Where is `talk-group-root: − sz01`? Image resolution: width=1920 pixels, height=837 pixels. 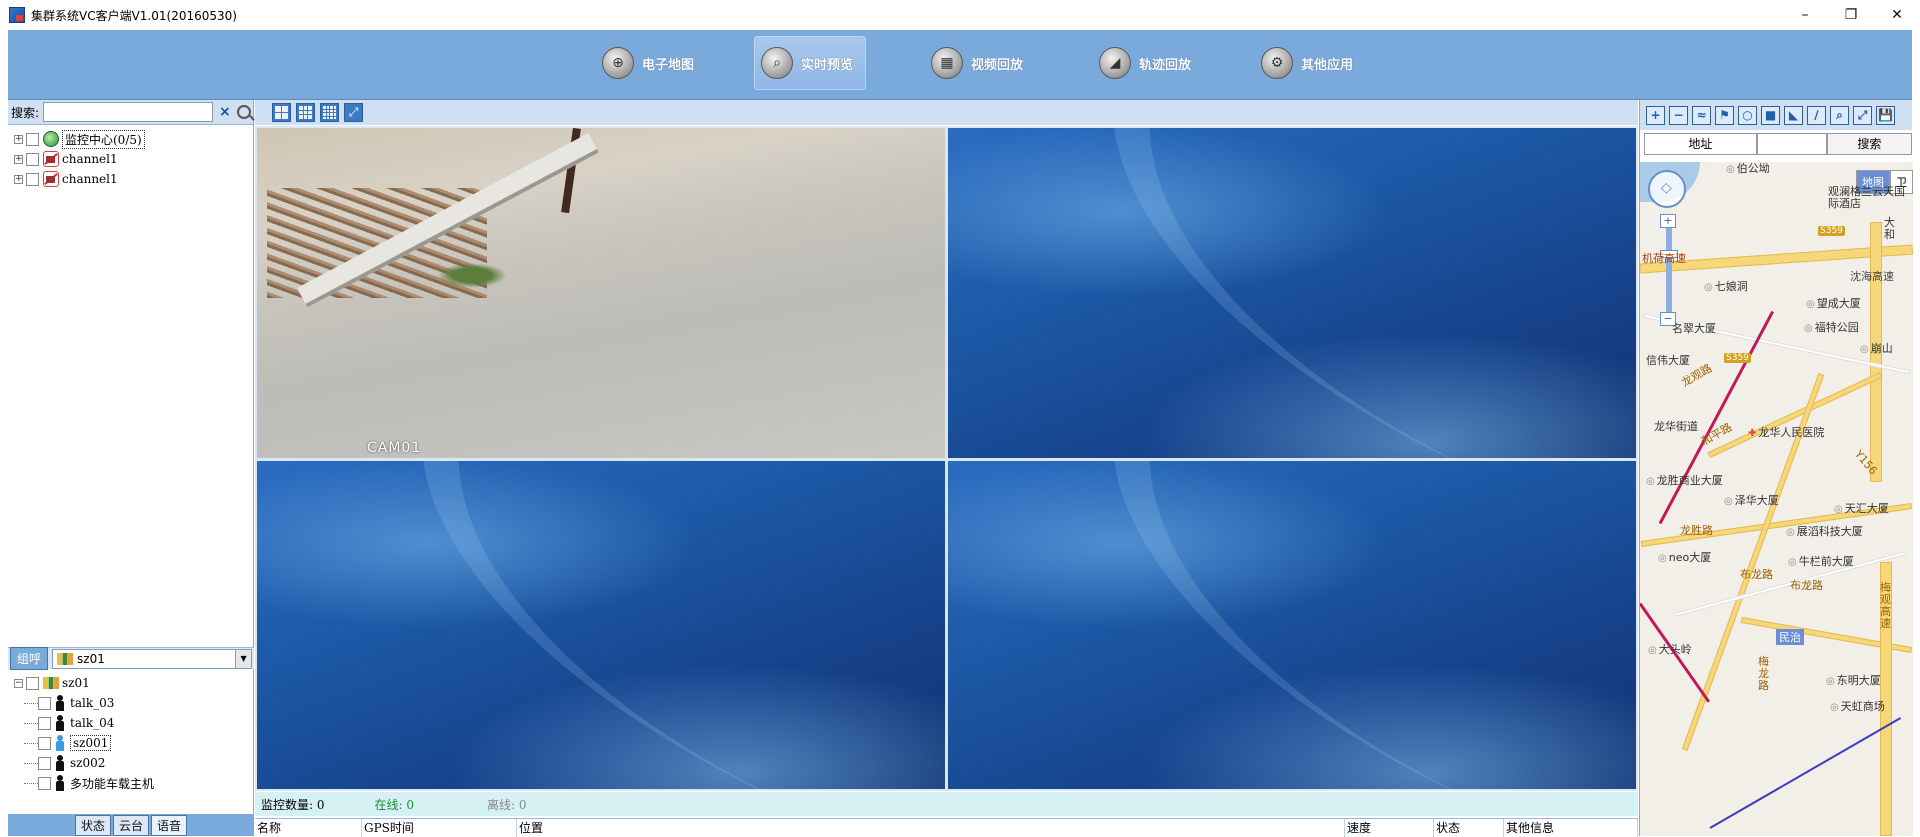 talk-group-root: − sz01 is located at coordinates (131, 683).